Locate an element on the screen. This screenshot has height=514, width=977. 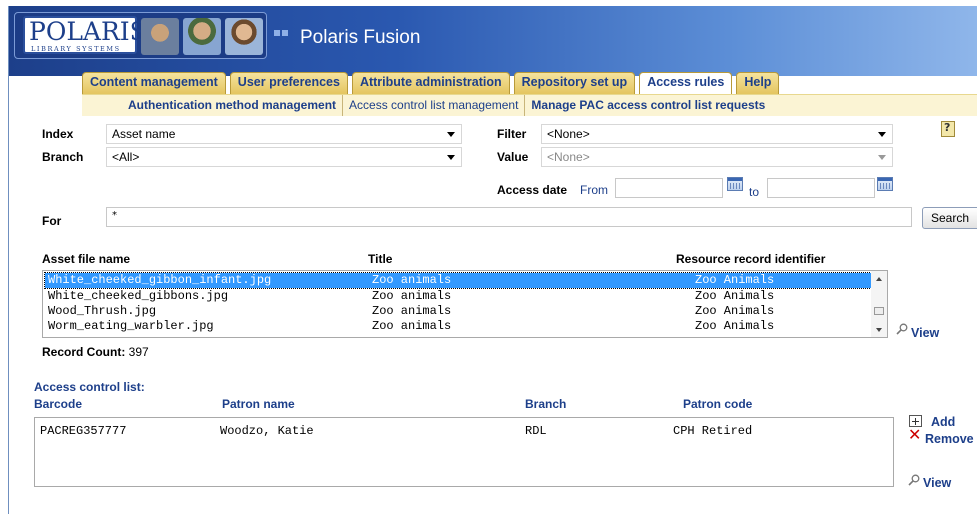
acl-view-link: View is located at coordinates (937, 483).